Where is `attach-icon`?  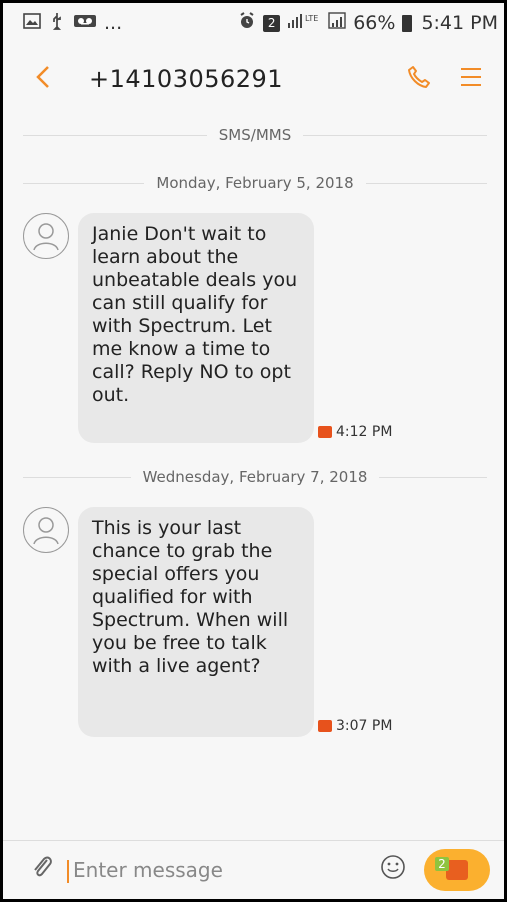 attach-icon is located at coordinates (42, 870).